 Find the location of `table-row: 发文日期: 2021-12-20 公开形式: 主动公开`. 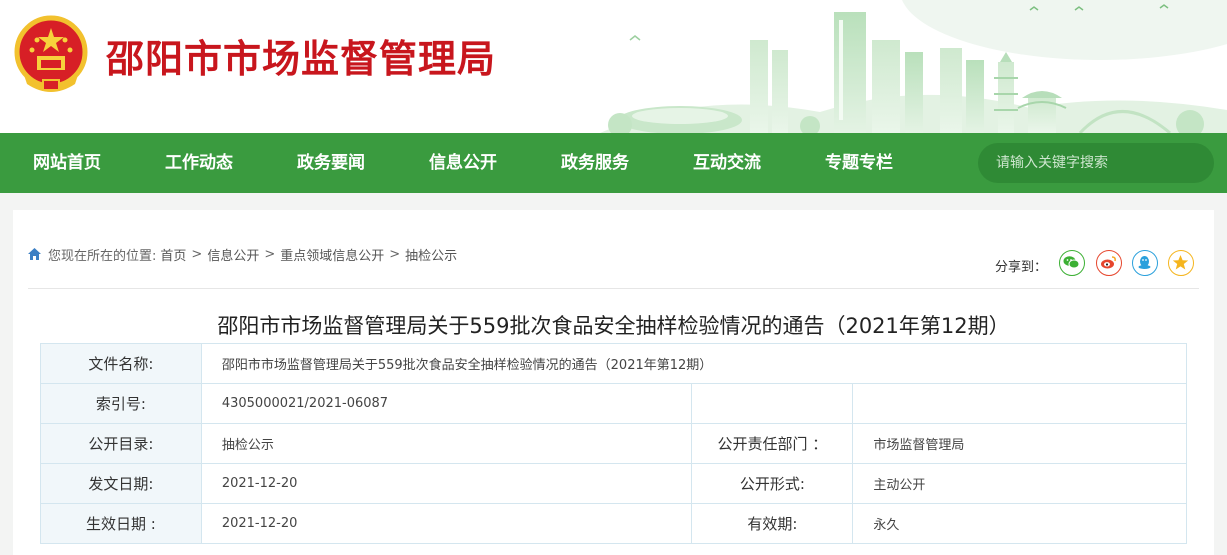

table-row: 发文日期: 2021-12-20 公开形式: 主动公开 is located at coordinates (613, 483).